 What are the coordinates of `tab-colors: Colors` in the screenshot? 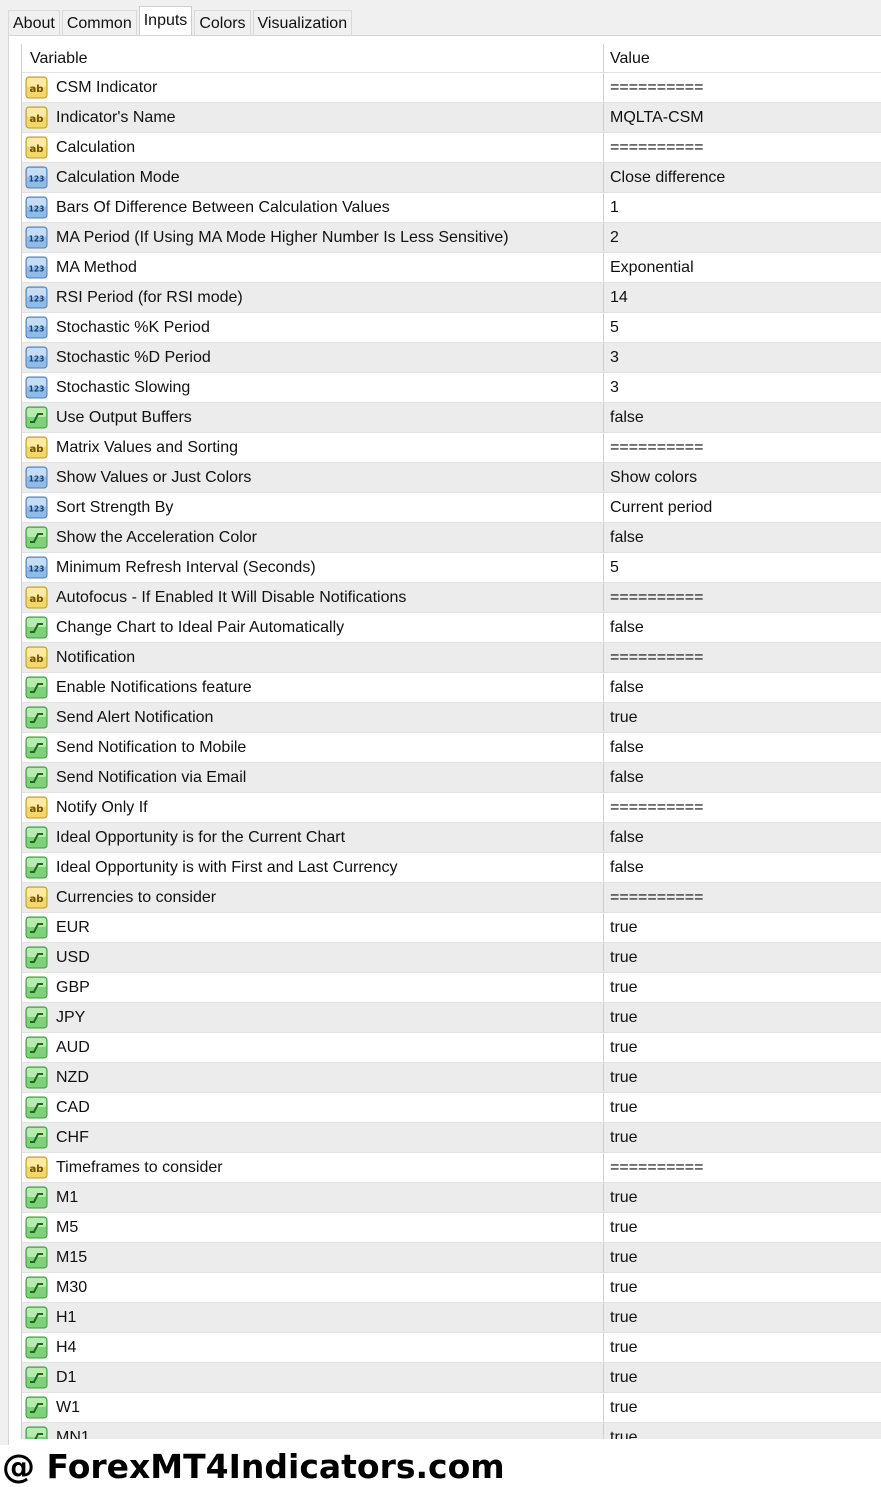 It's located at (222, 23).